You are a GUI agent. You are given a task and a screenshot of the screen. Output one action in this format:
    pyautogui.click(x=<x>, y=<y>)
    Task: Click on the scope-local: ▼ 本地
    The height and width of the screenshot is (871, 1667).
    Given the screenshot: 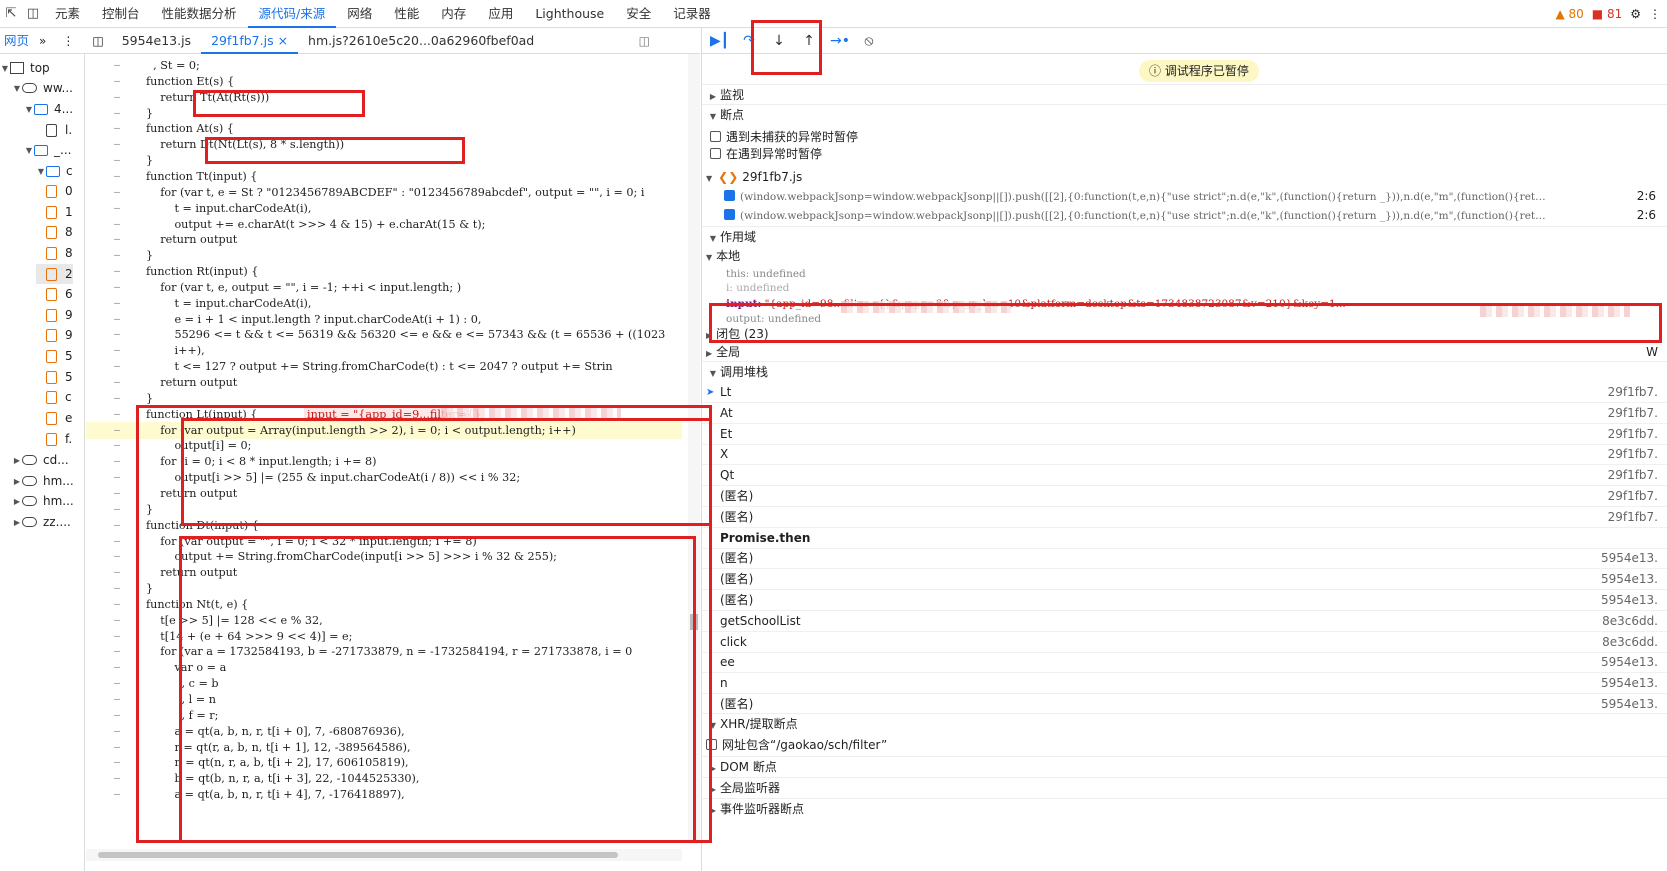 What is the action you would take?
    pyautogui.click(x=1186, y=256)
    